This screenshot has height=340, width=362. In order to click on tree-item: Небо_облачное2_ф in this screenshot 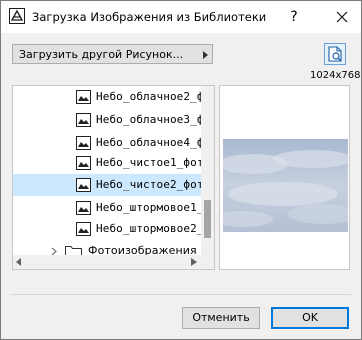, I will do `click(108, 97)`.